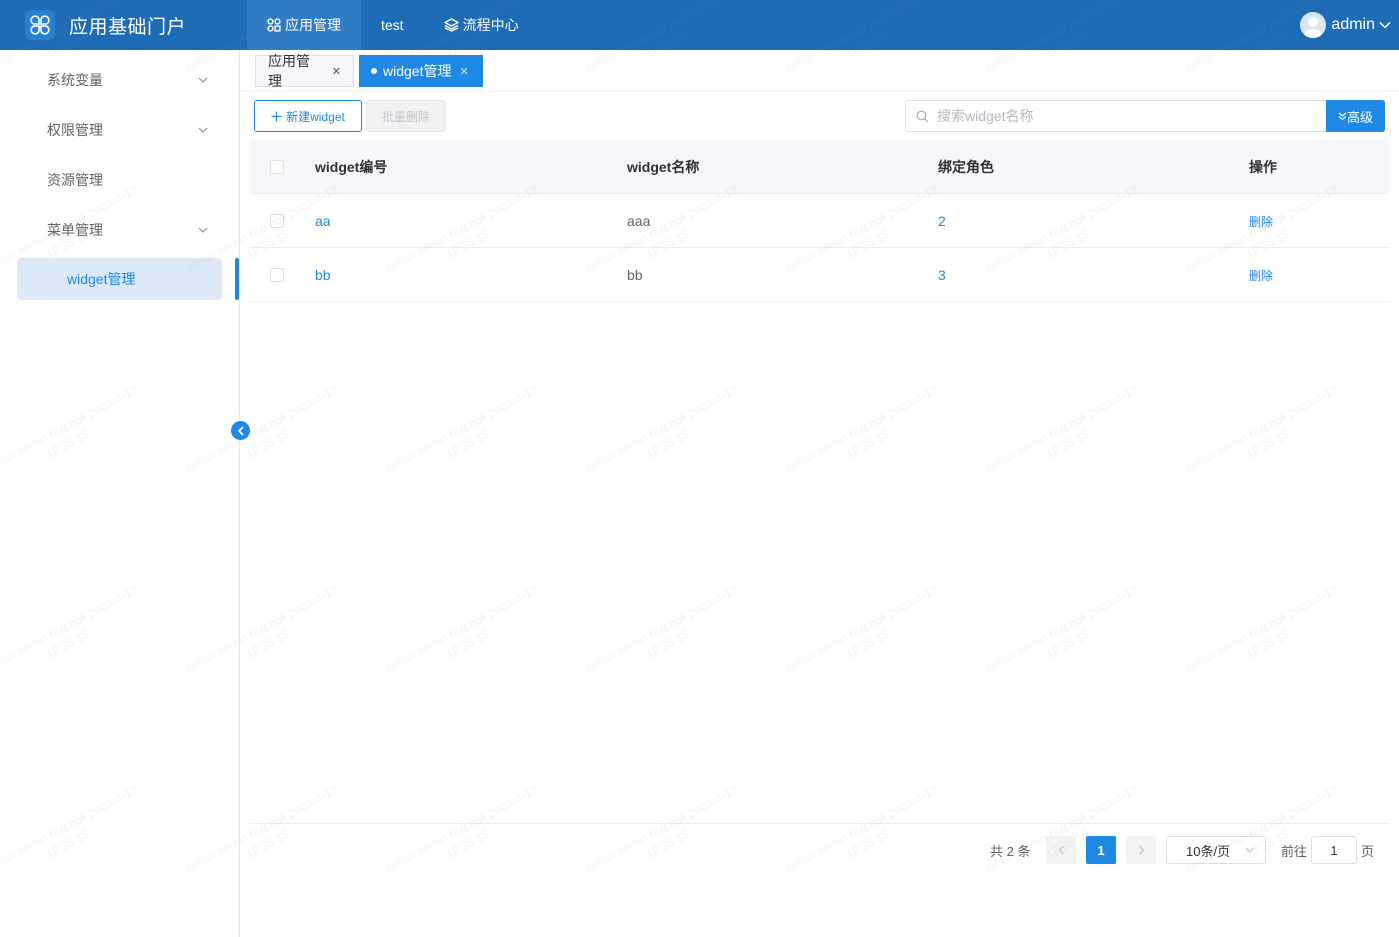 This screenshot has height=937, width=1399. Describe the element at coordinates (942, 221) in the screenshot. I see `bound-roles-link: 2` at that location.